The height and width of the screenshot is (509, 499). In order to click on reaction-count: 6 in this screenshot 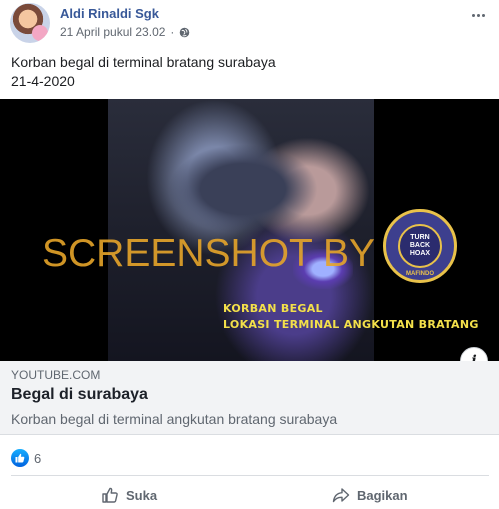, I will do `click(37, 458)`.